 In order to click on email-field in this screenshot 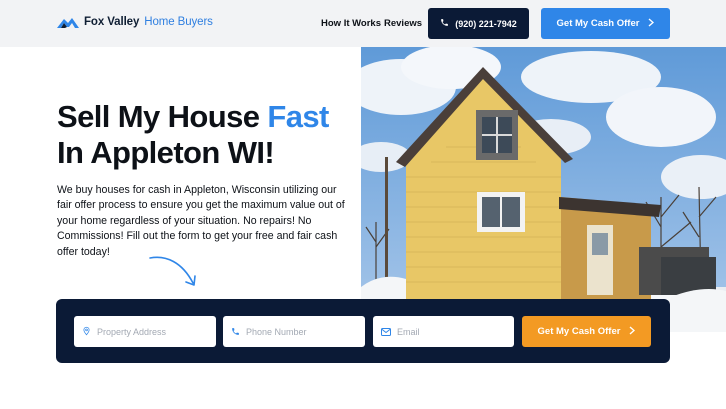, I will do `click(443, 331)`.